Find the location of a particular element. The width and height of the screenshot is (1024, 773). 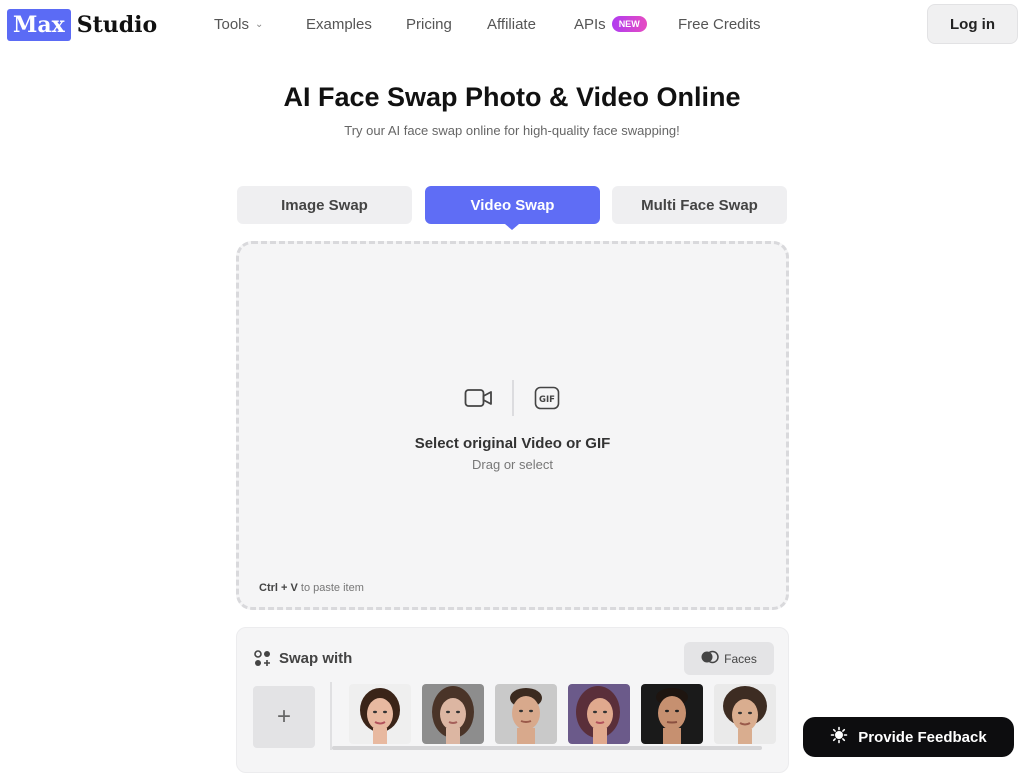

add-face-button: + is located at coordinates (284, 717).